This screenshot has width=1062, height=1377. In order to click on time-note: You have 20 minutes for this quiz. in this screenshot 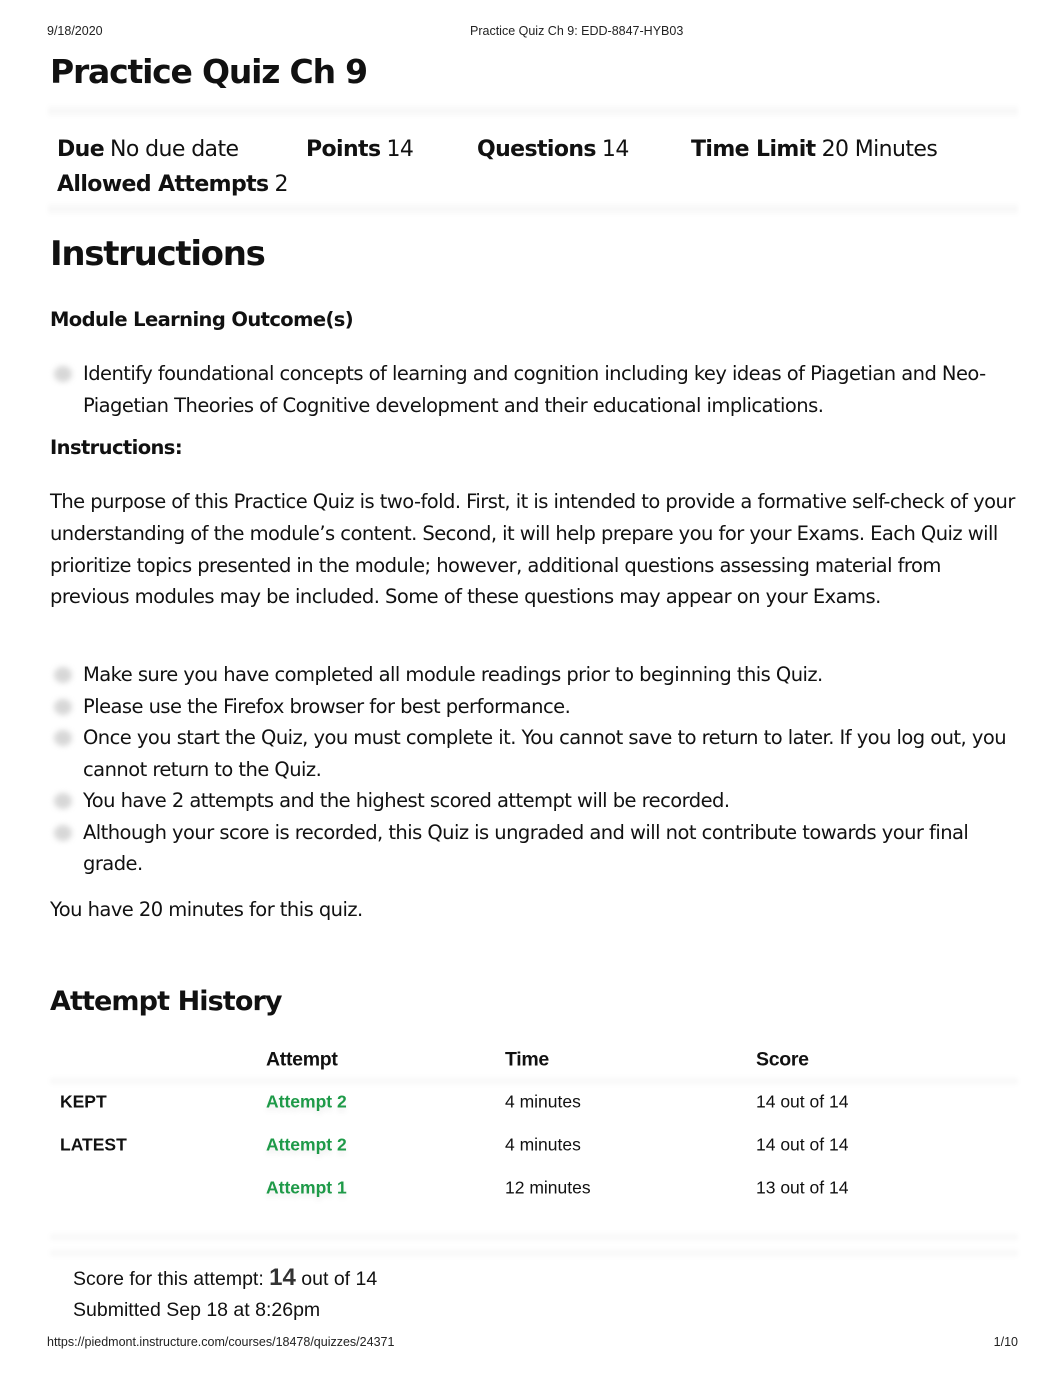, I will do `click(206, 909)`.